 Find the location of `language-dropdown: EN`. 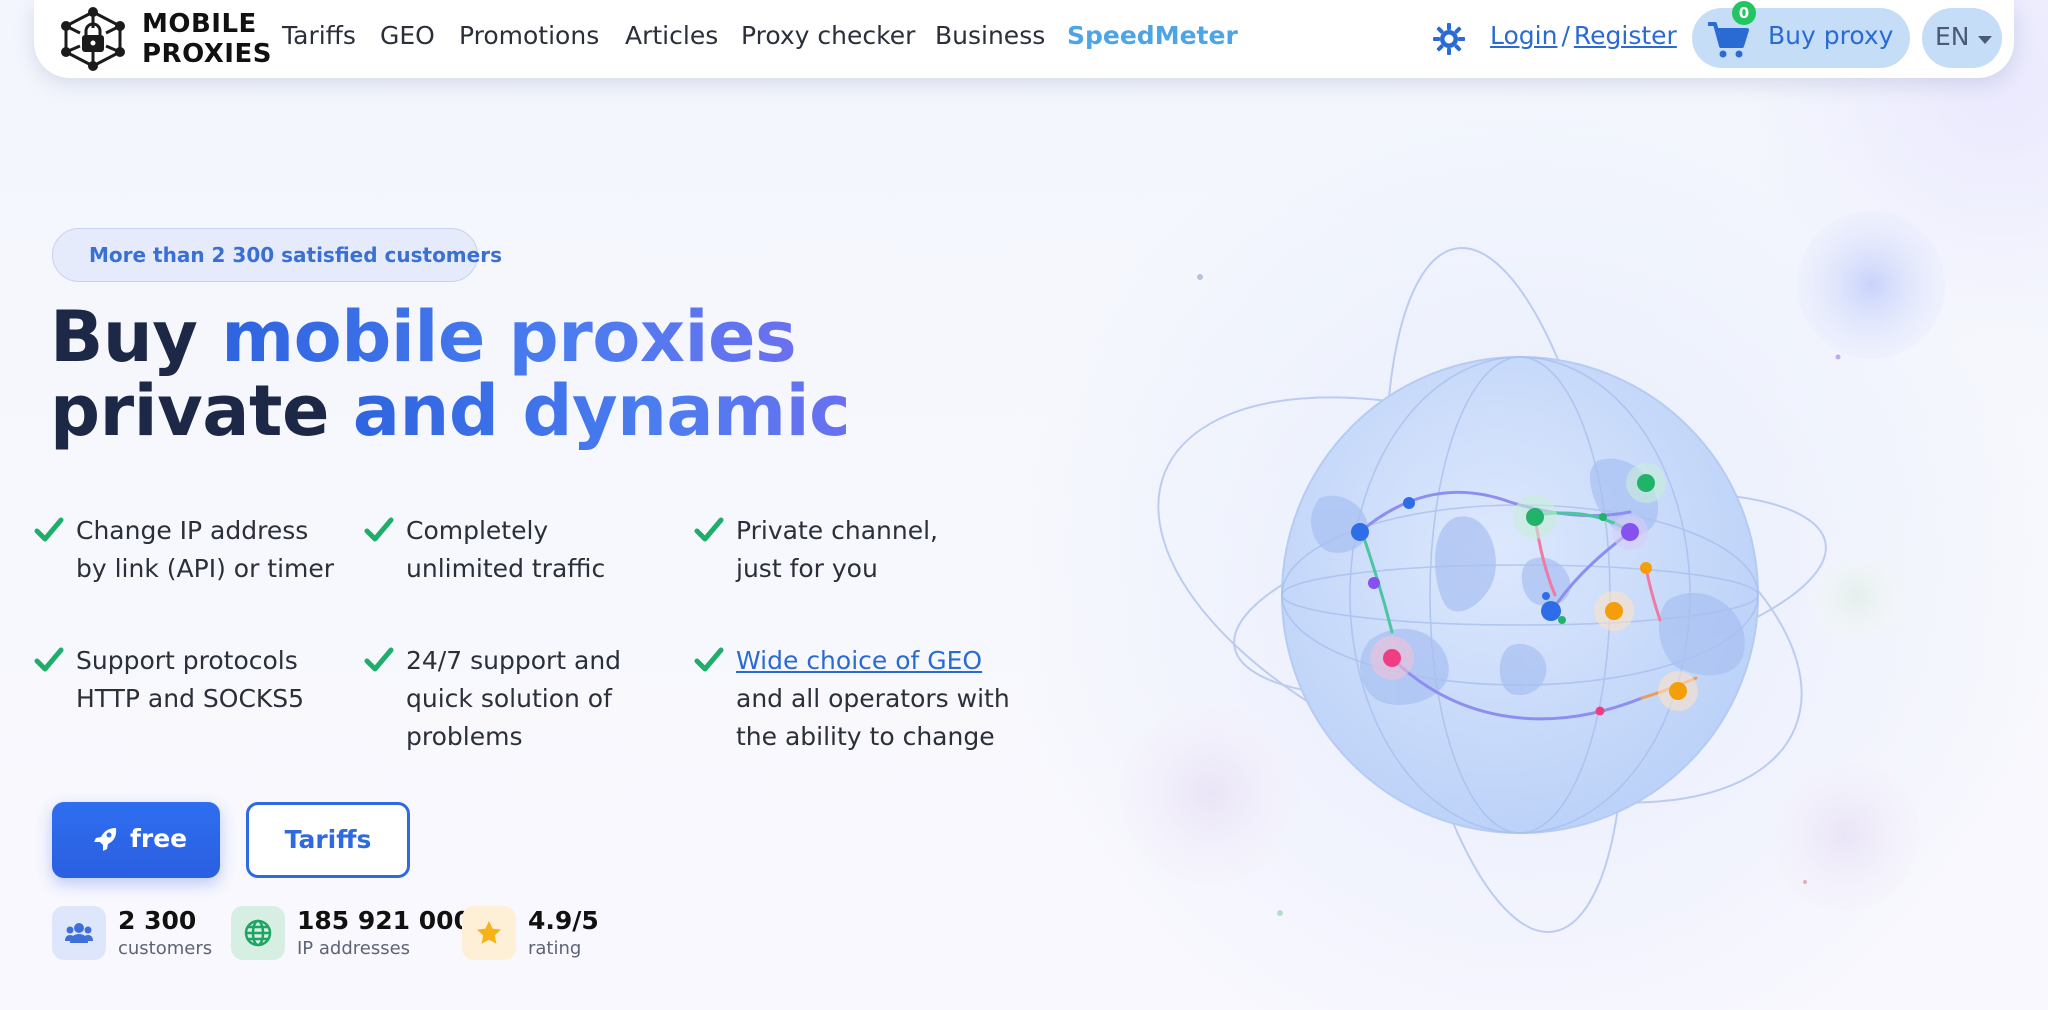

language-dropdown: EN is located at coordinates (1962, 38).